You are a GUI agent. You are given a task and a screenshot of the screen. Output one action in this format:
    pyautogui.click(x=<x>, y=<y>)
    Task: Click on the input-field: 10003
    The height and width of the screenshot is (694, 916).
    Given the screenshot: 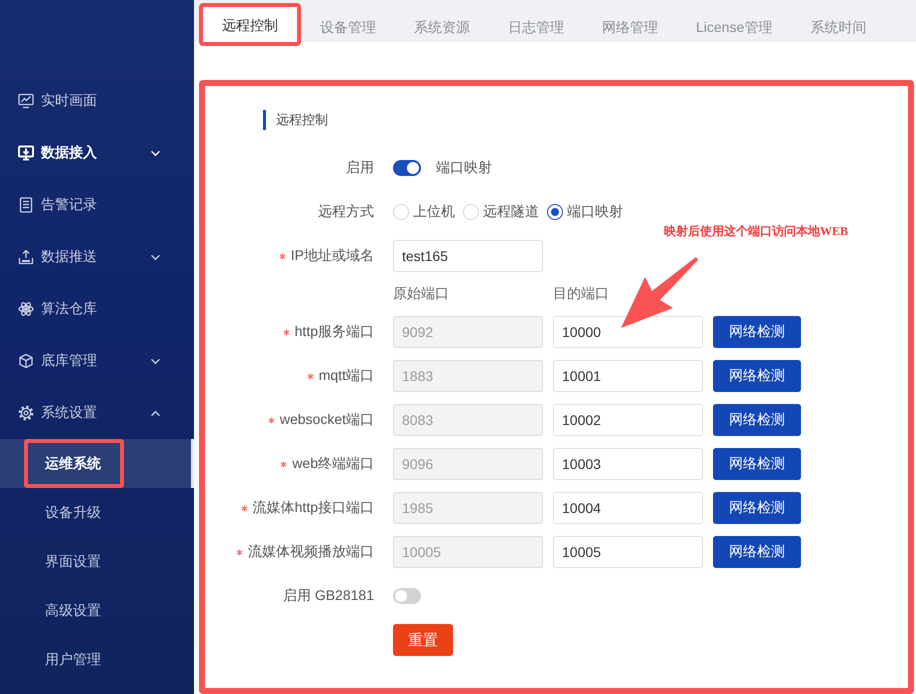 What is the action you would take?
    pyautogui.click(x=628, y=464)
    